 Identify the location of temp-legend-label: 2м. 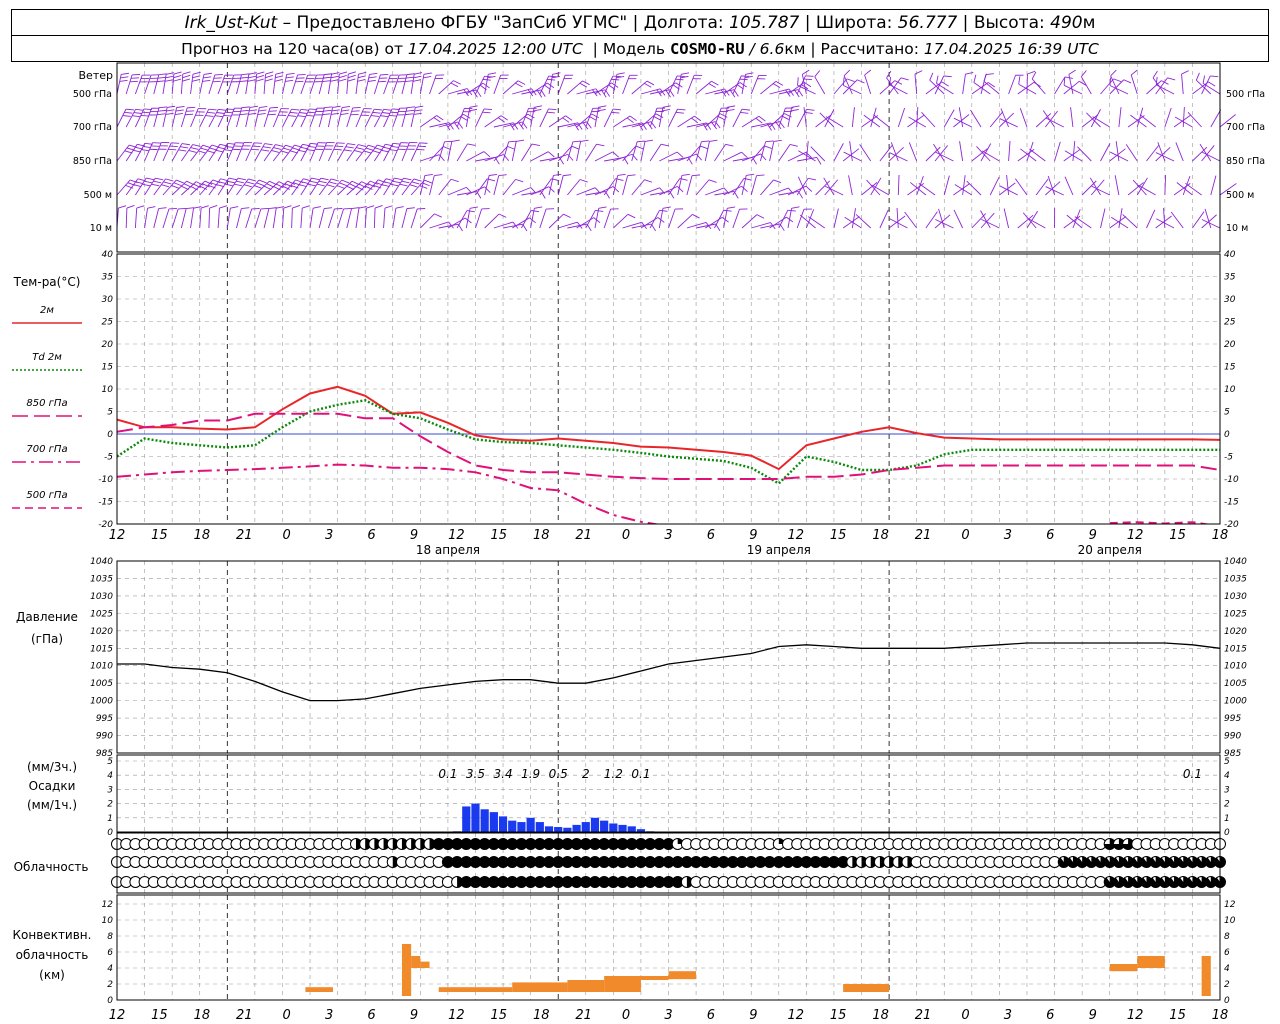
(47, 310).